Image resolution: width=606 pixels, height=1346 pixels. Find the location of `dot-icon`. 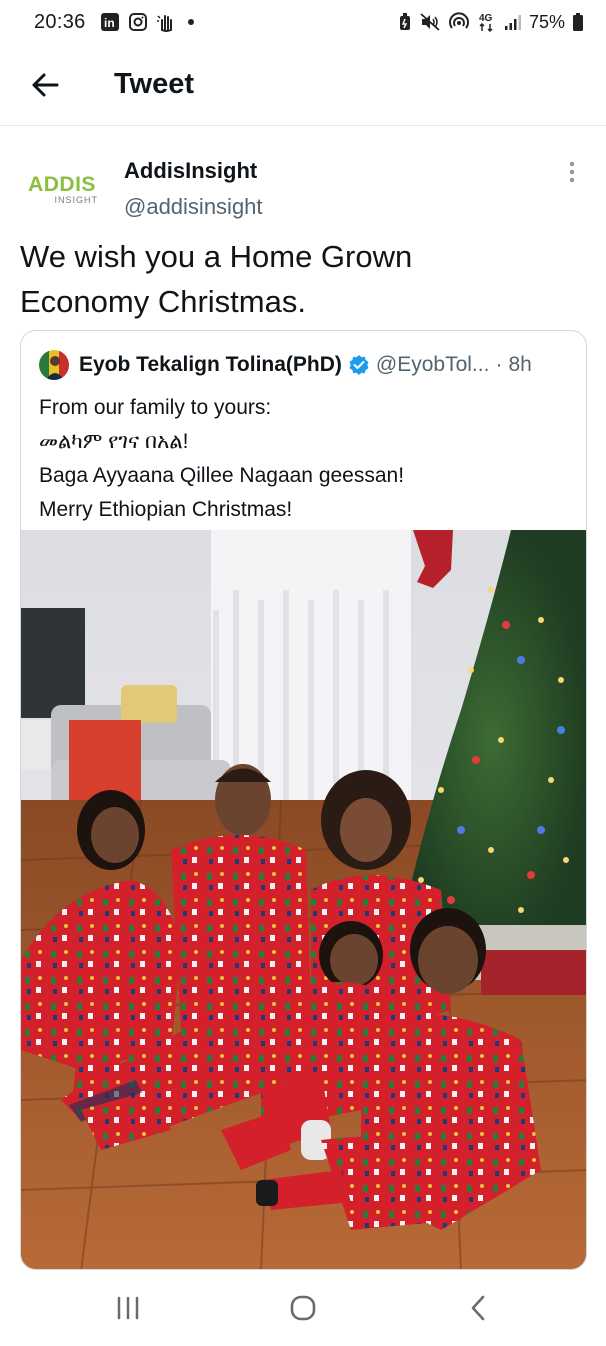

dot-icon is located at coordinates (191, 22).